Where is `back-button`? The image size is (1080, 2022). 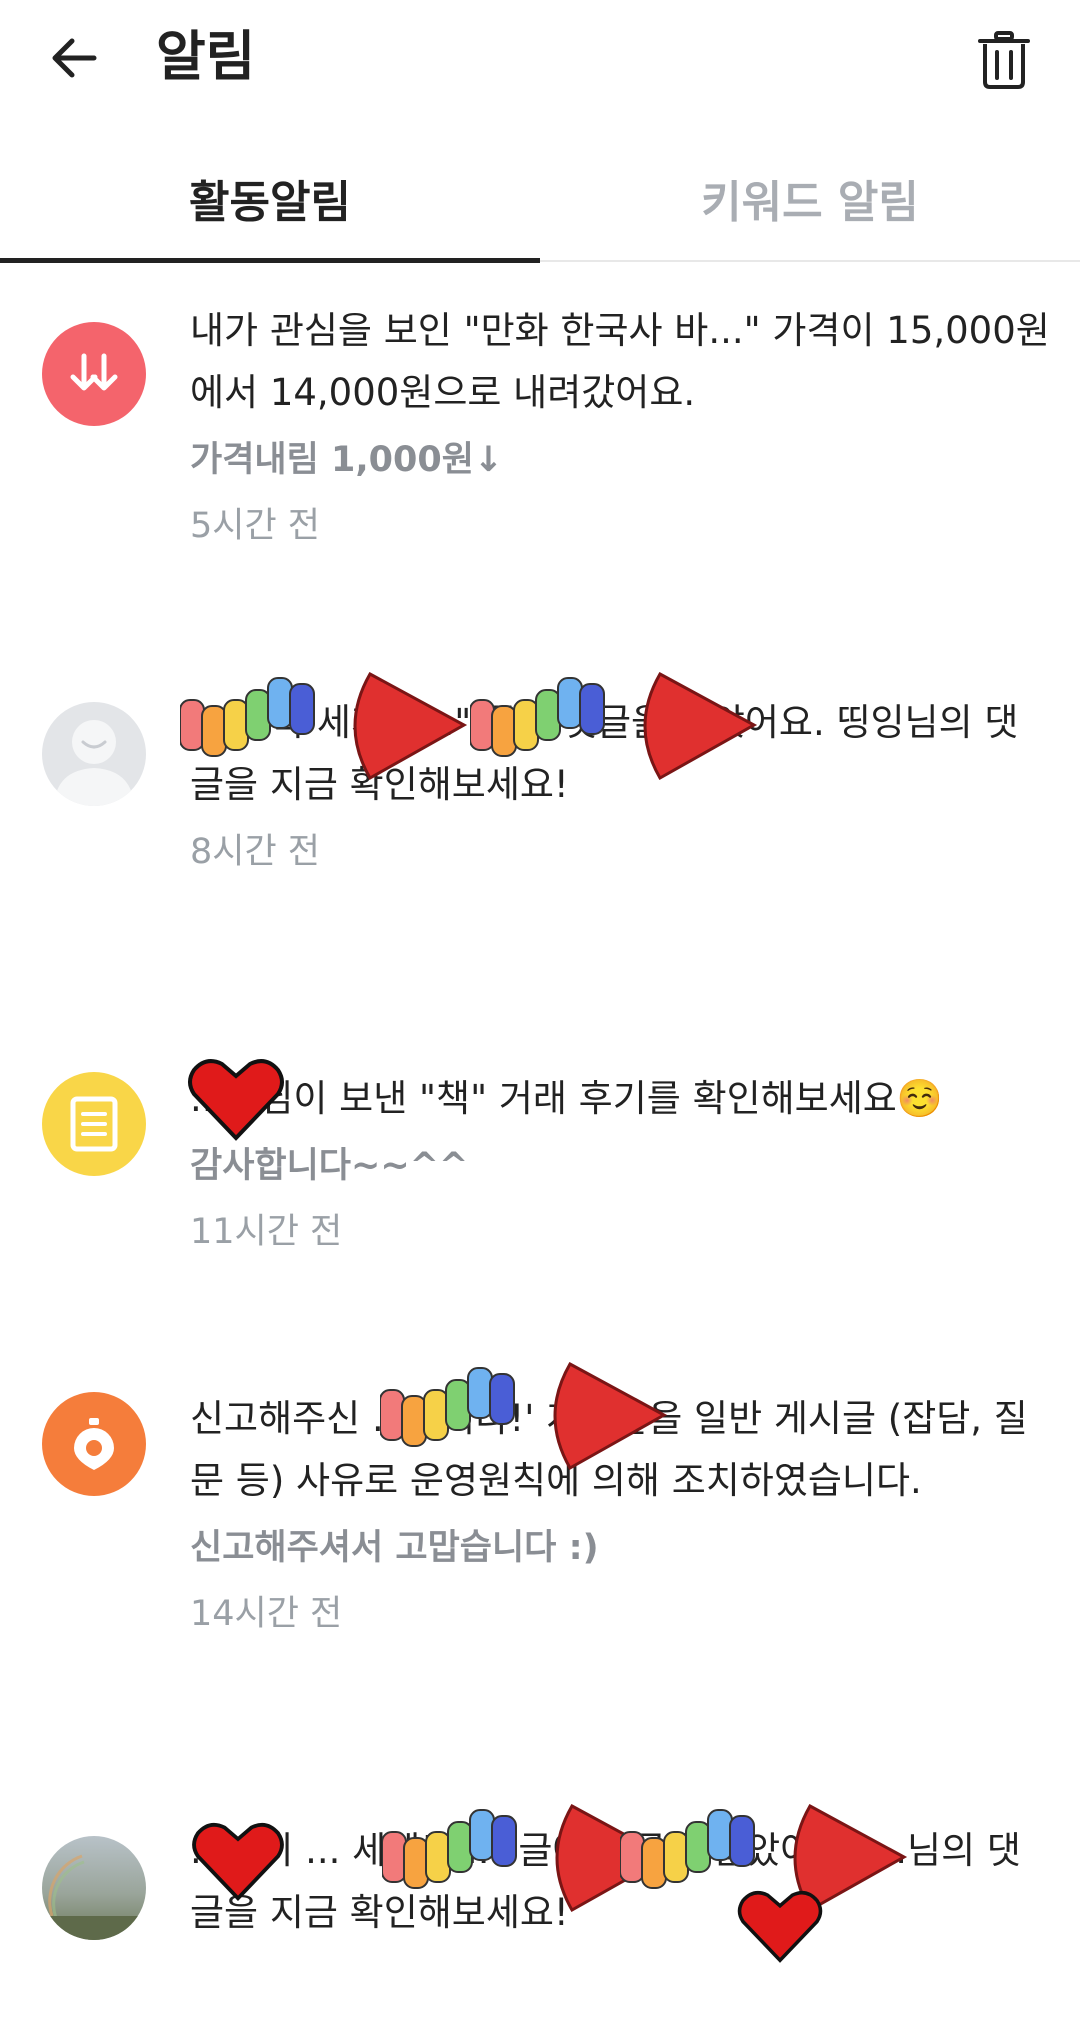 back-button is located at coordinates (74, 58).